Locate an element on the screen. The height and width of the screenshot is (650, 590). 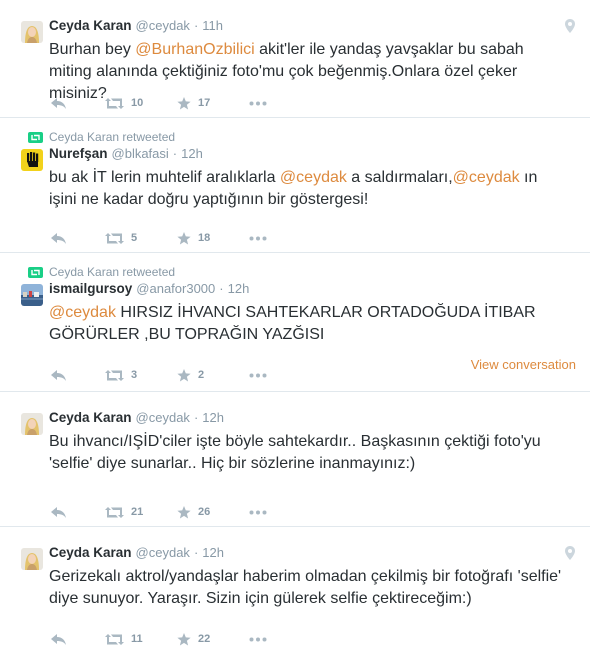
tweet-actions: 3 2 View conversation is located at coordinates (319, 372).